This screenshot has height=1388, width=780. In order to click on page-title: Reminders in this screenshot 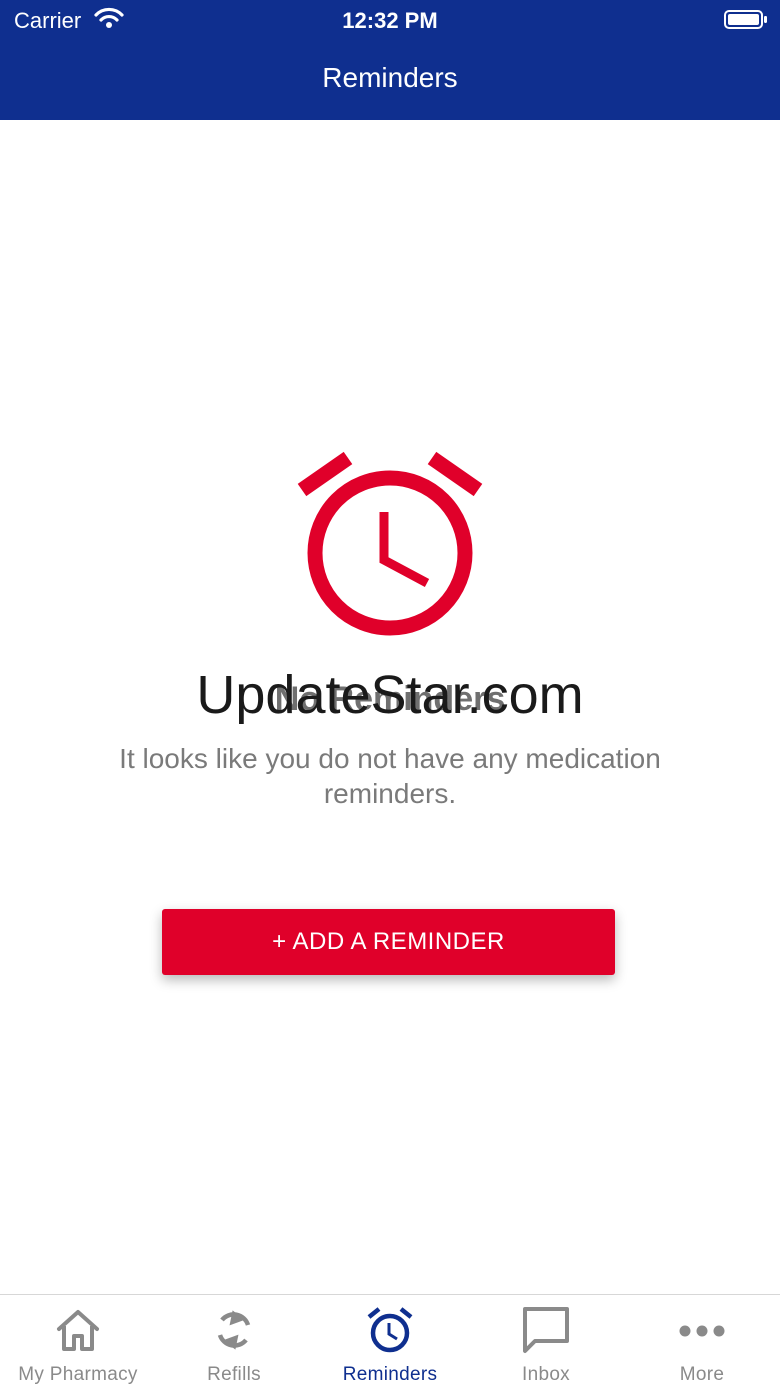, I will do `click(390, 77)`.